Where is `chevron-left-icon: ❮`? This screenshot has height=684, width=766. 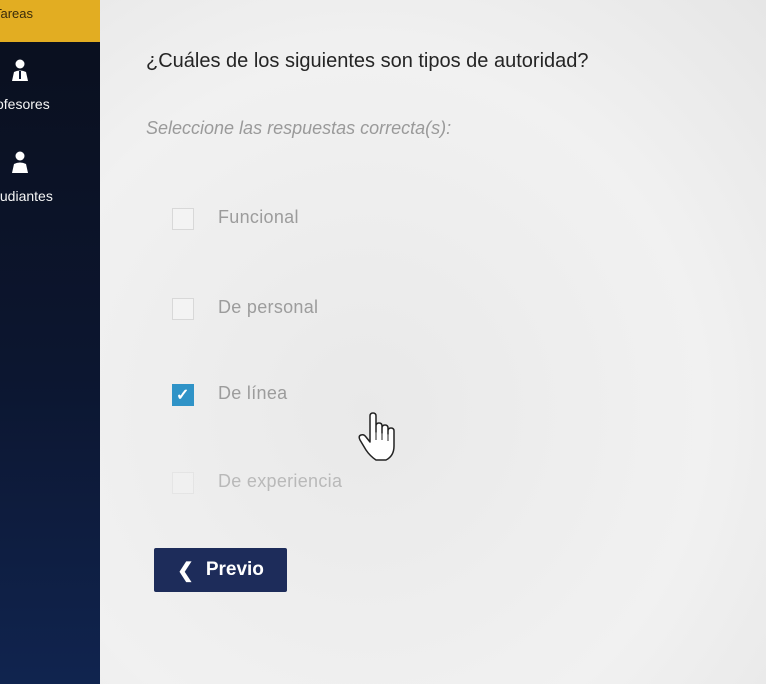
chevron-left-icon: ❮ is located at coordinates (185, 570).